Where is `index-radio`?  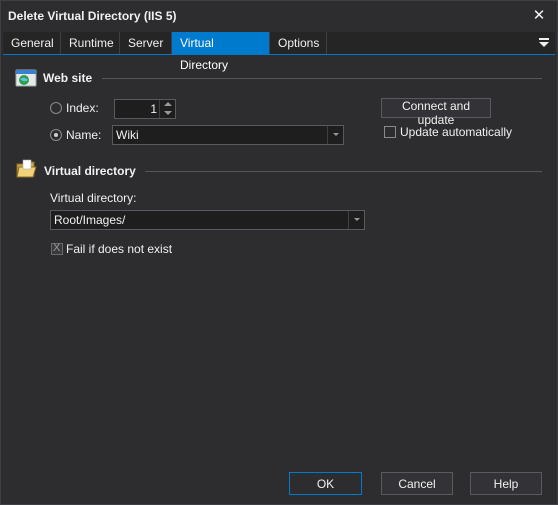 index-radio is located at coordinates (56, 108).